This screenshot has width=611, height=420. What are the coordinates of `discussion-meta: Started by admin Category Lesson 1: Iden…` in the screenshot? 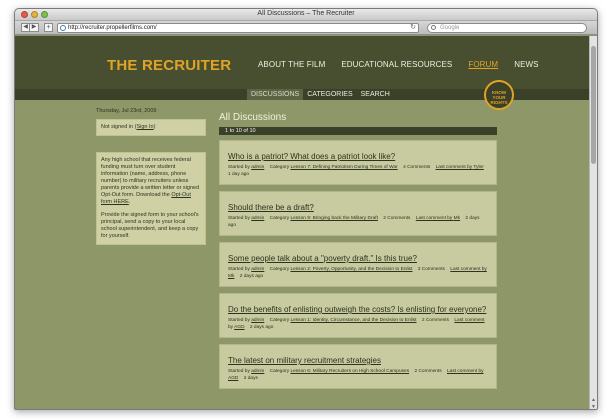 It's located at (358, 324).